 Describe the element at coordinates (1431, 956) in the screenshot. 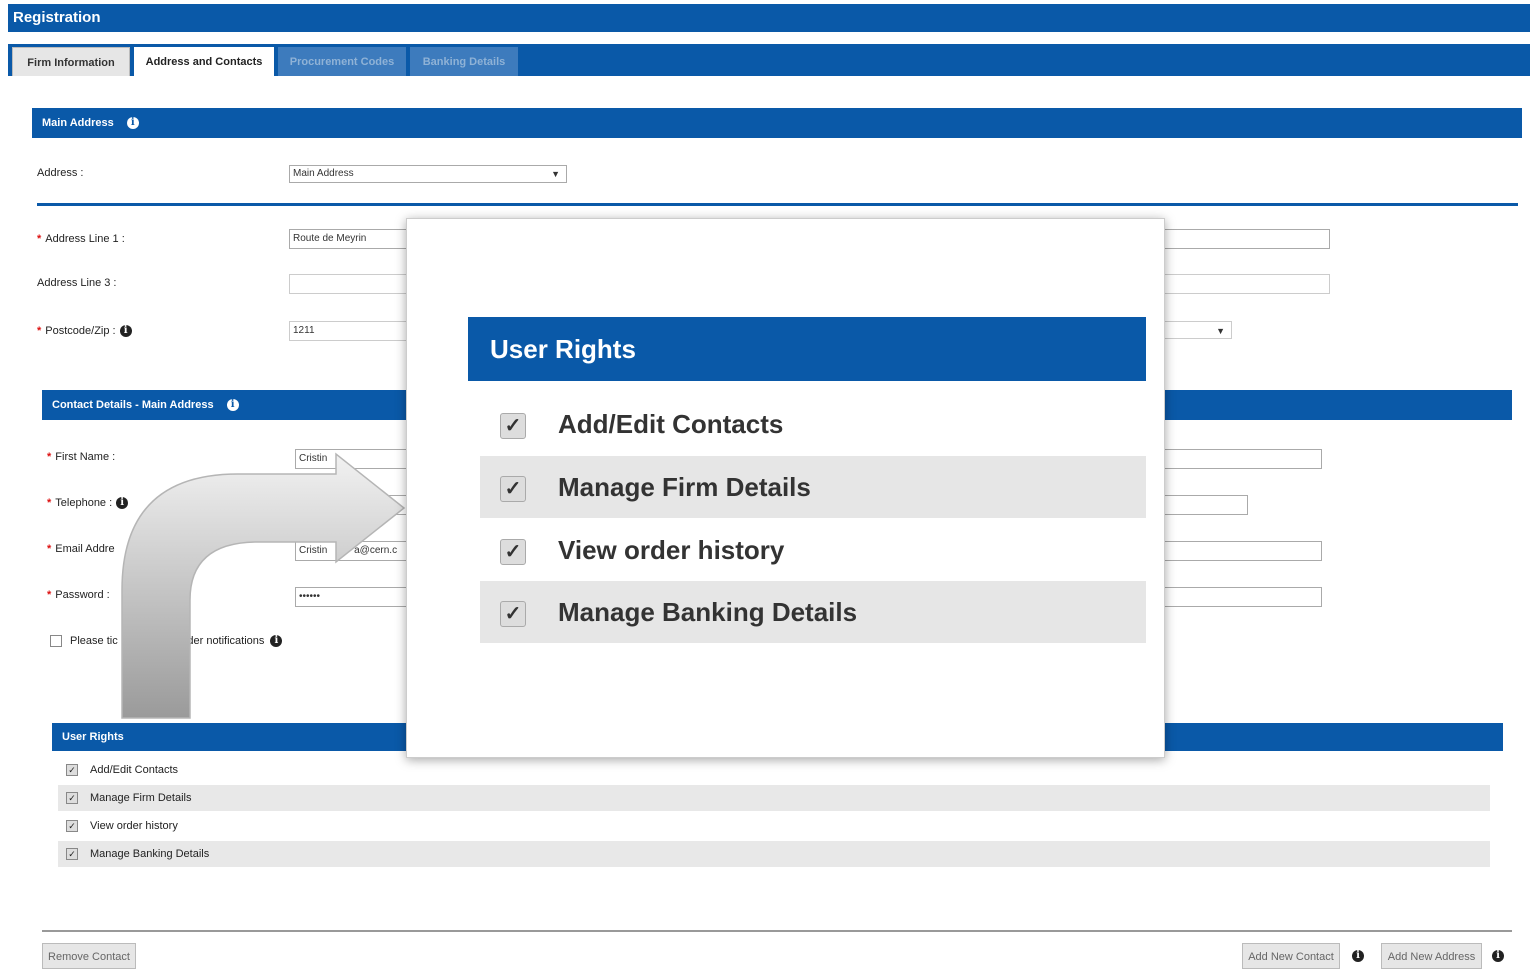

I see `add-new-address-button: Add New Address` at that location.